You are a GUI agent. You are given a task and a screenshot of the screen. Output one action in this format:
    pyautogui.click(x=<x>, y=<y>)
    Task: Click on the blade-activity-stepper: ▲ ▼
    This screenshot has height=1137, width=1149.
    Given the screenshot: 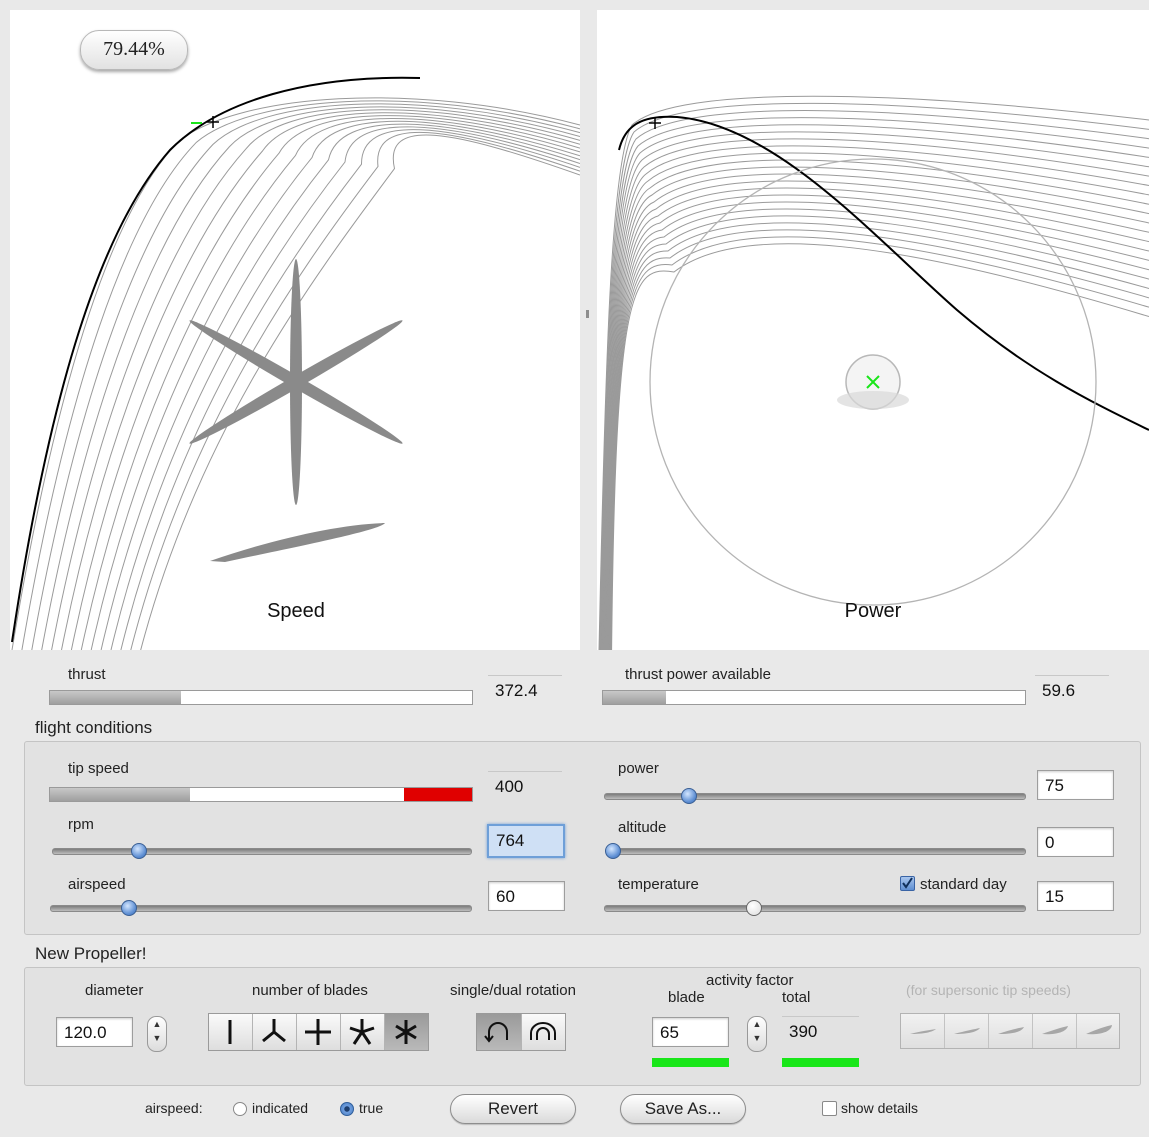 What is the action you would take?
    pyautogui.click(x=757, y=1034)
    